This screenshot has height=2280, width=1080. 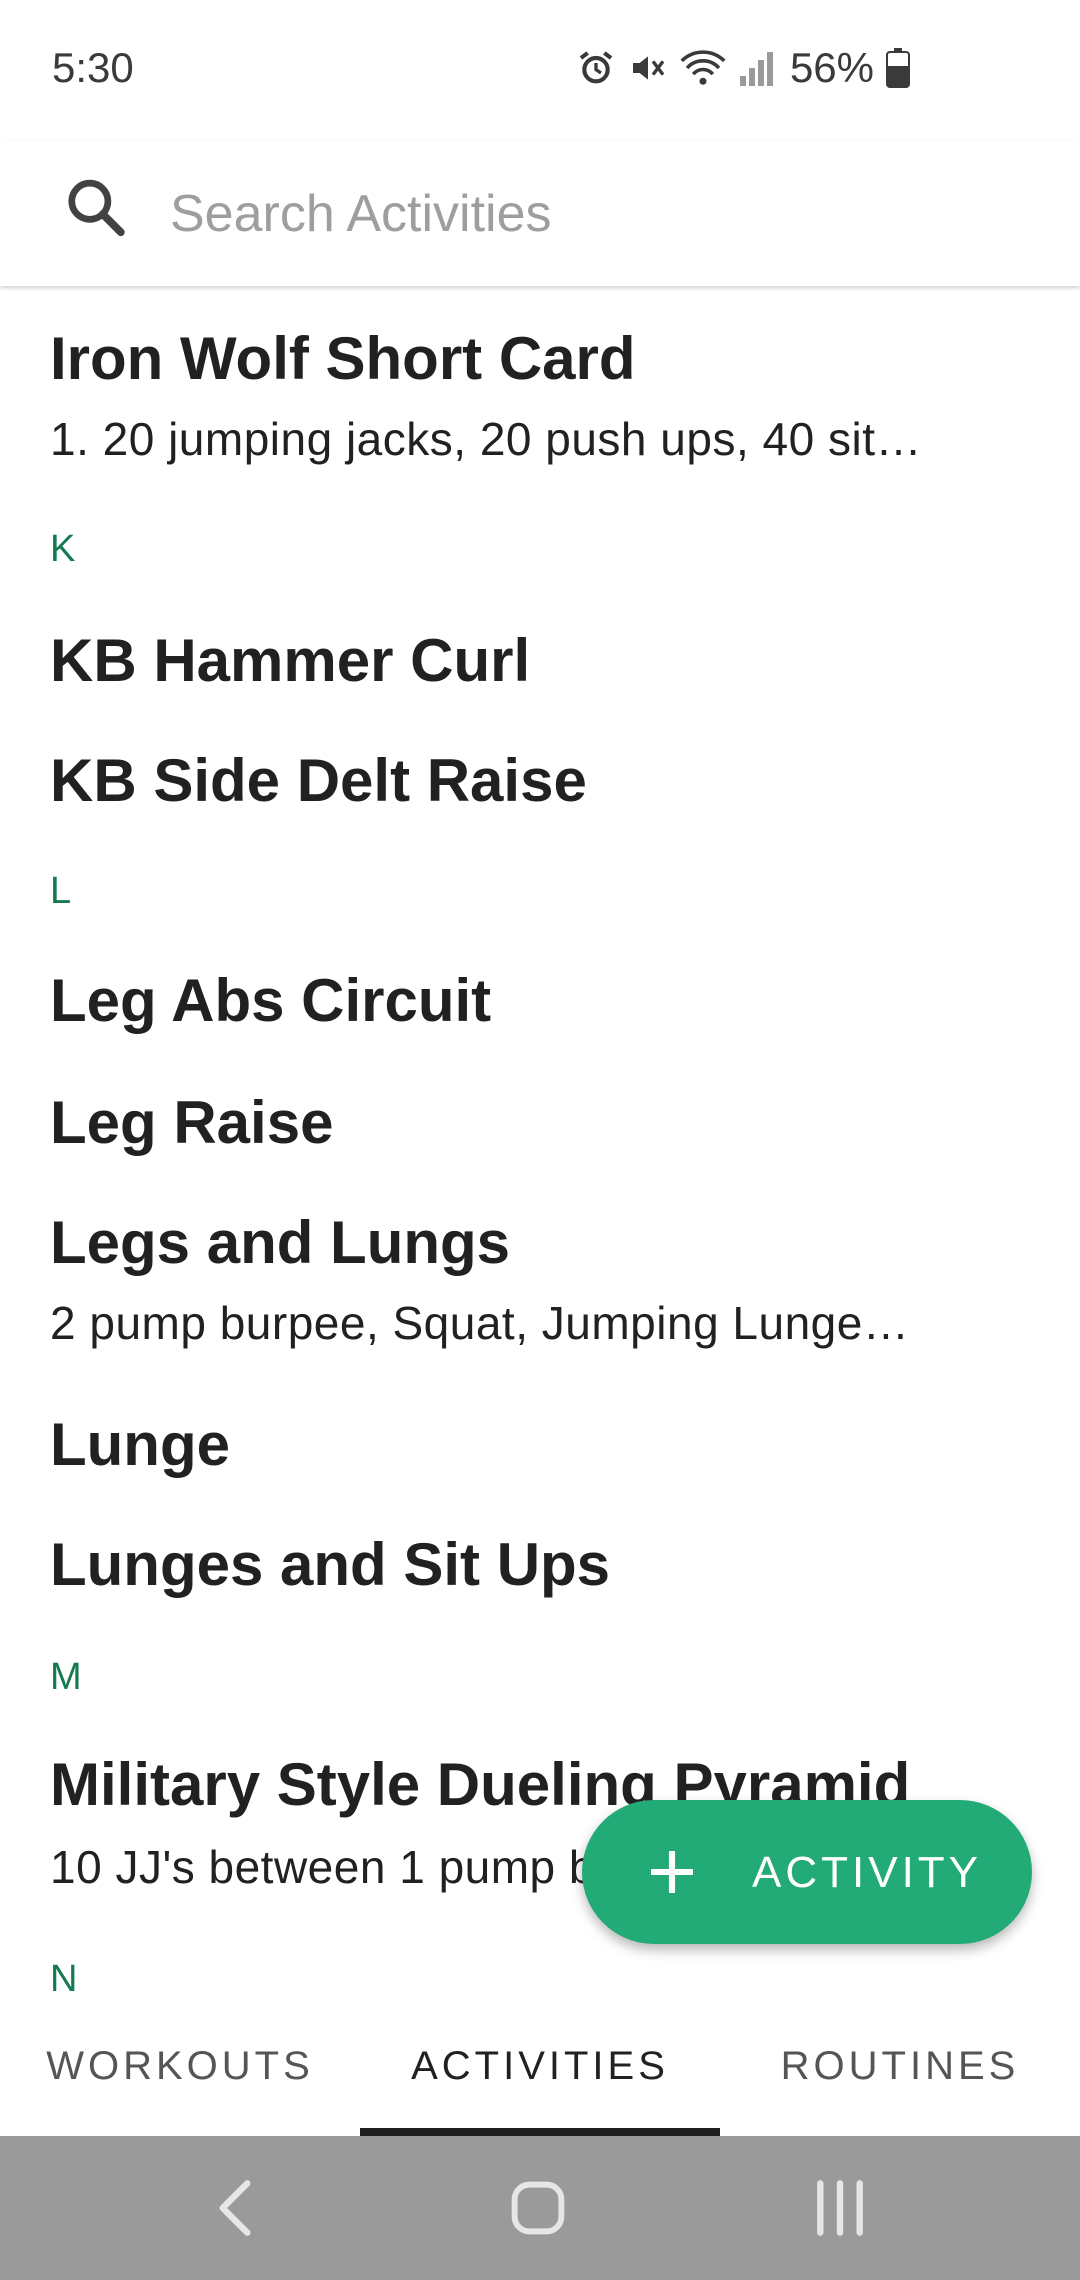 I want to click on list-item-title: Iron Wolf Short Card, so click(x=530, y=358).